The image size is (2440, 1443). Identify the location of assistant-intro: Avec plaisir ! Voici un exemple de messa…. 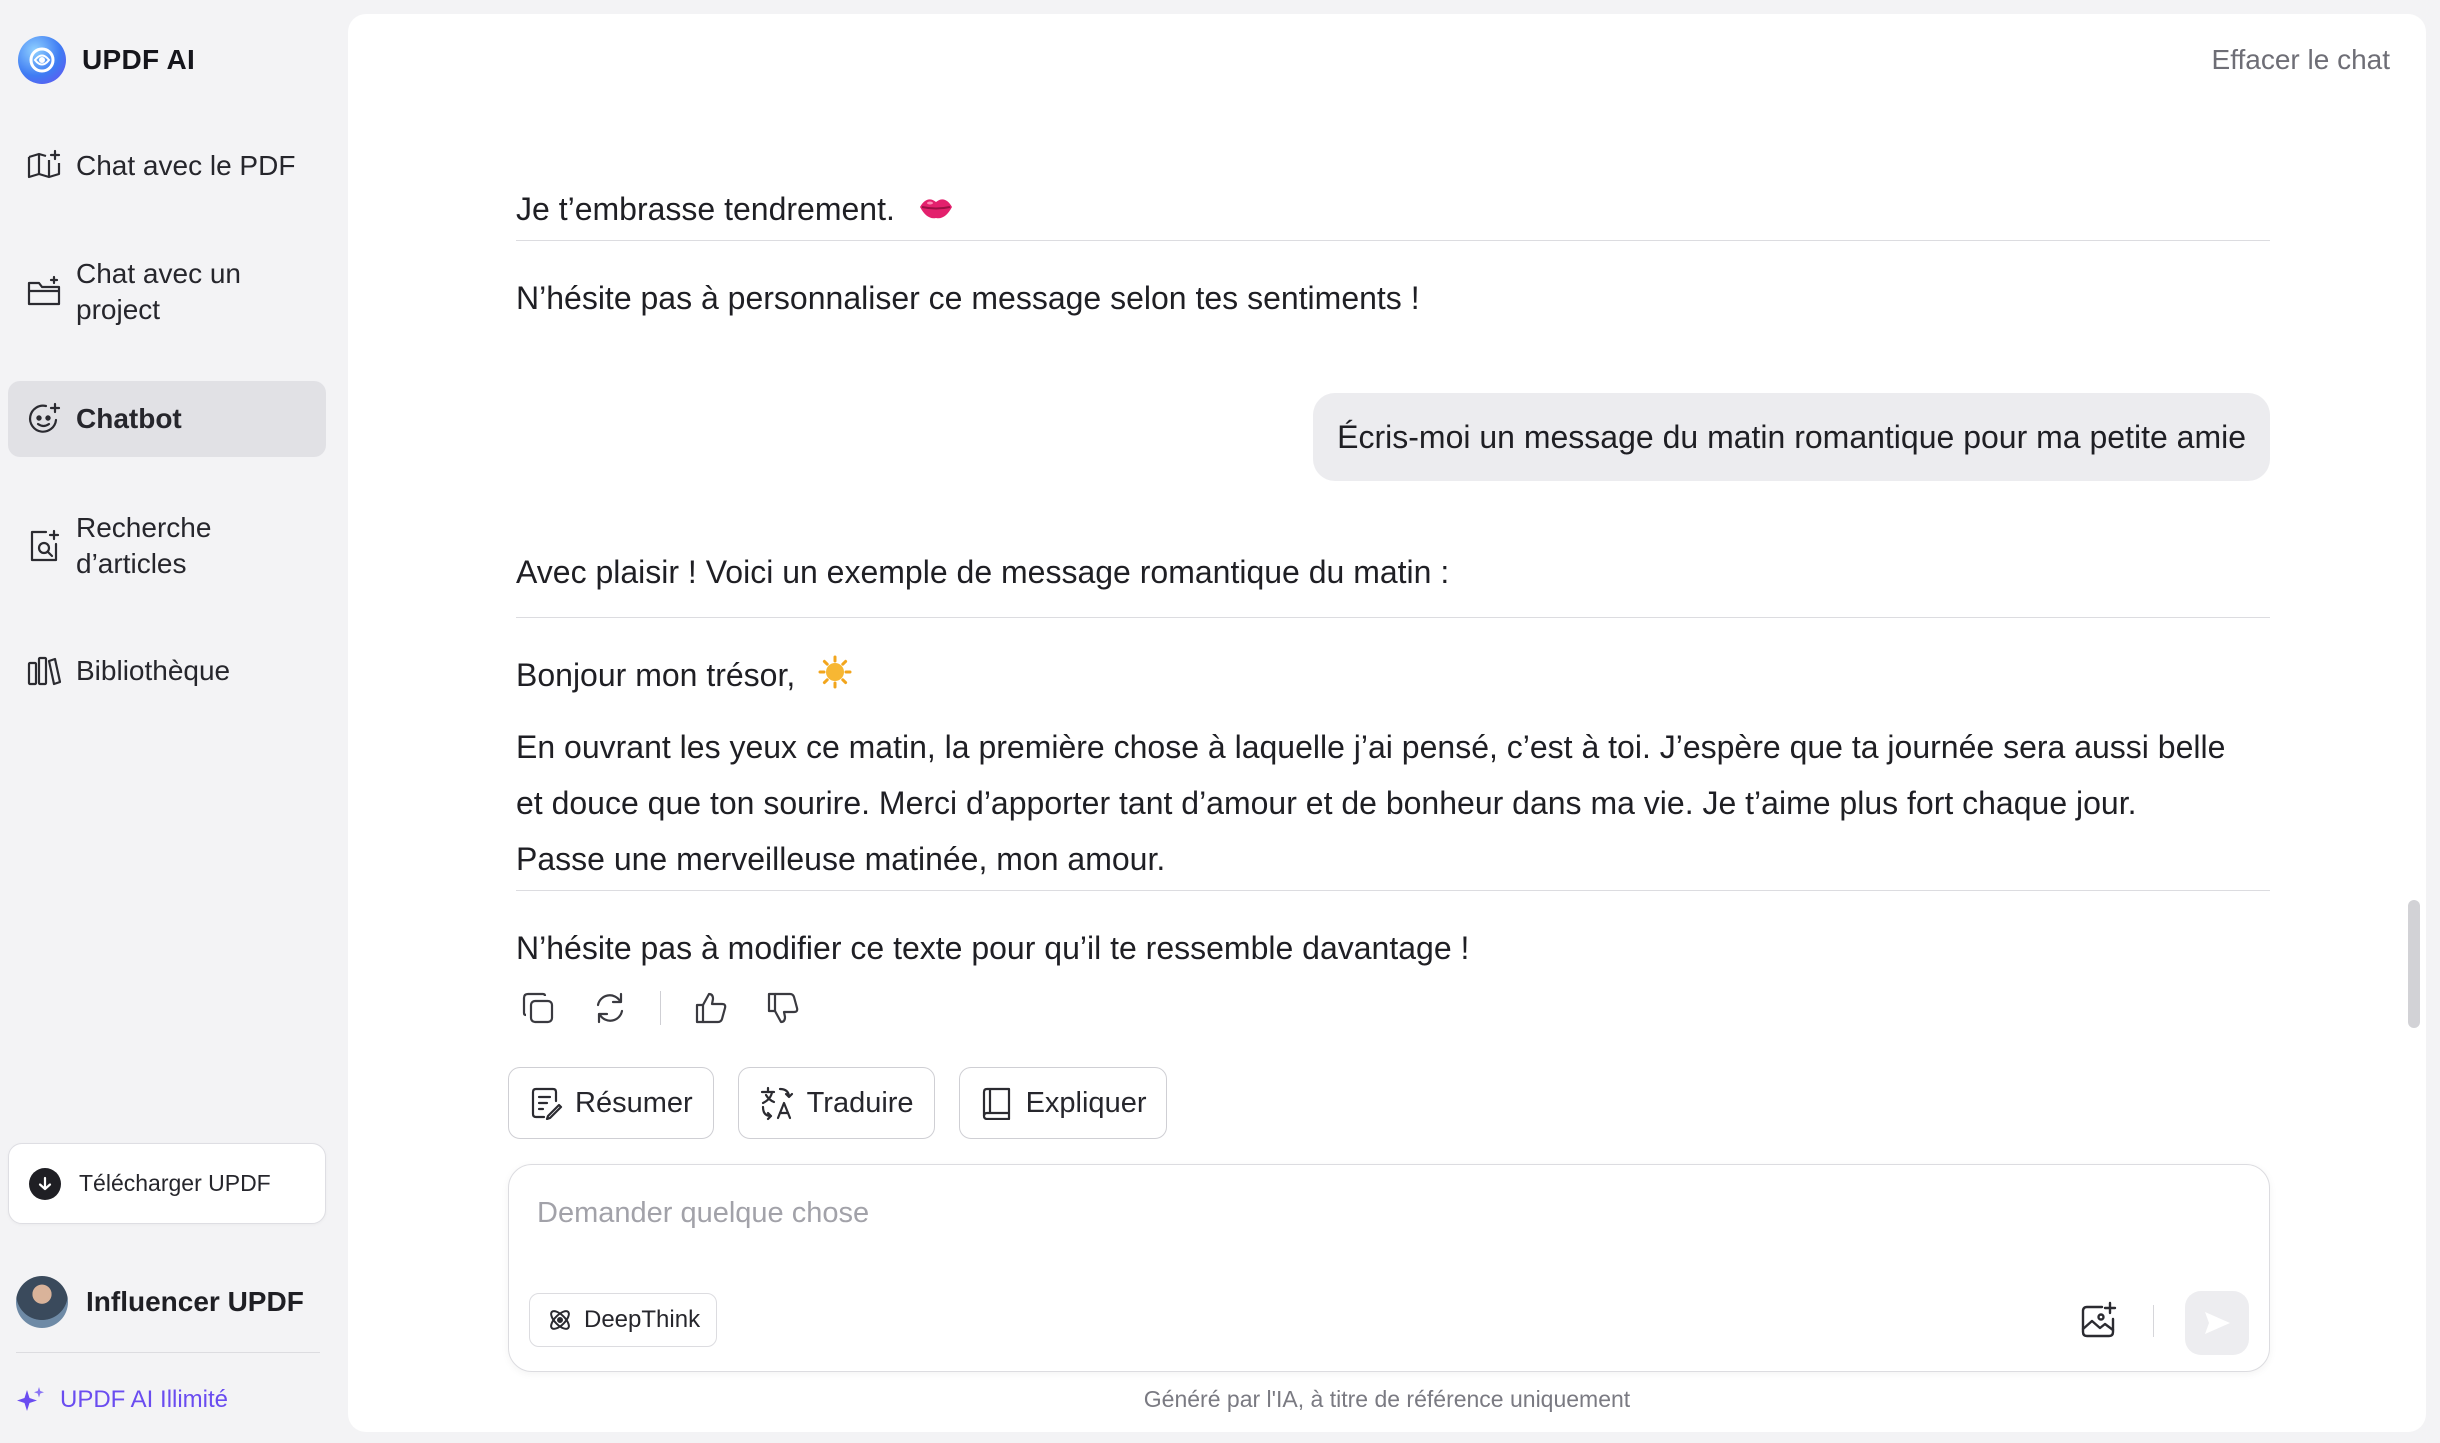
(983, 572).